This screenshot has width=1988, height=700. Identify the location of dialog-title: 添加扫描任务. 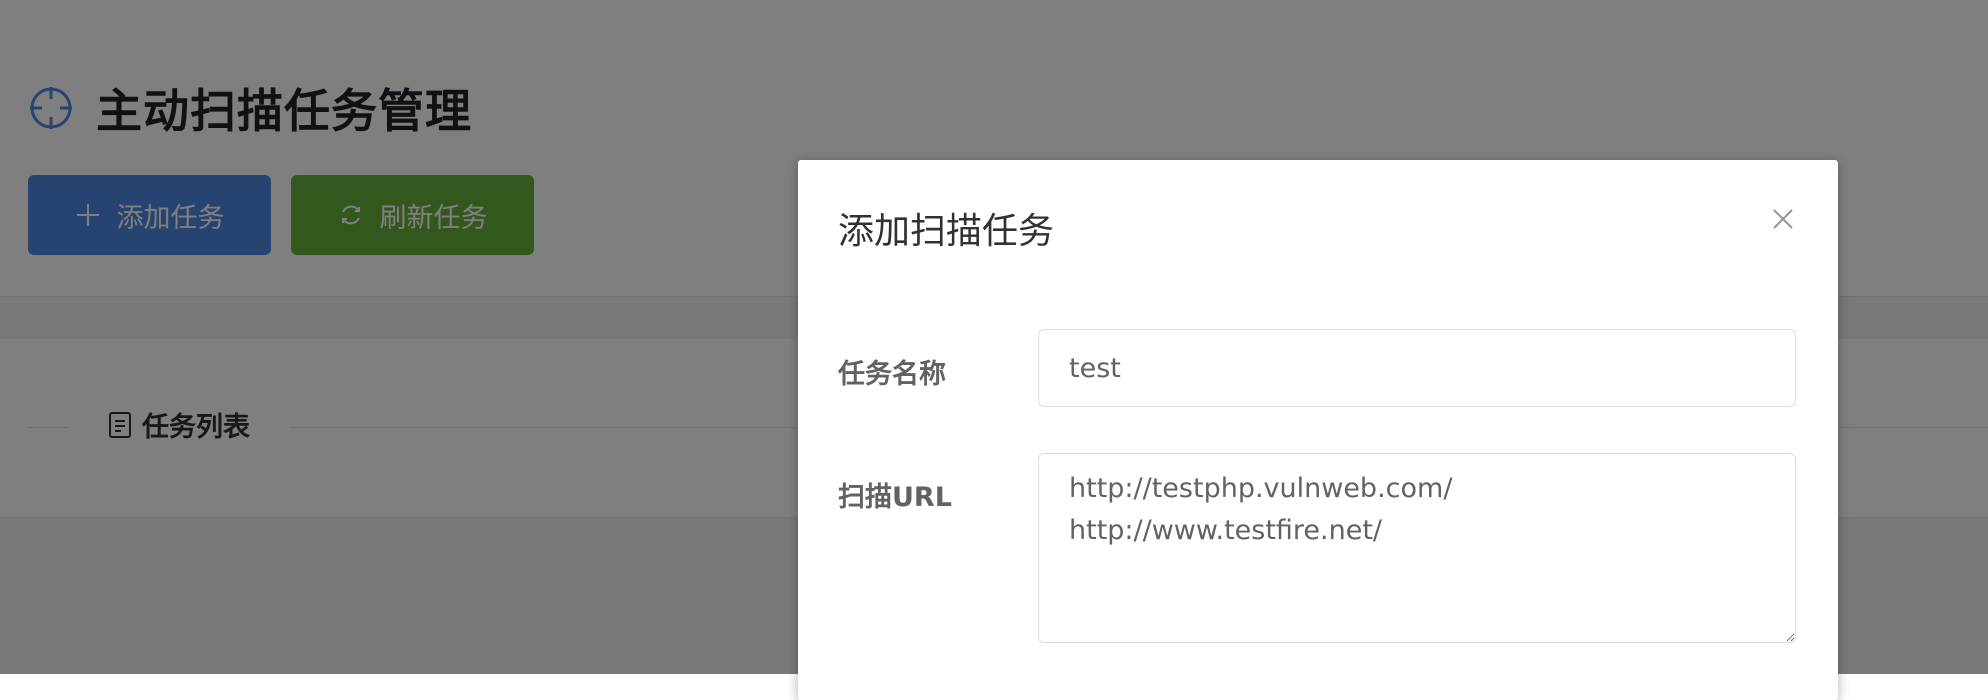
(946, 231).